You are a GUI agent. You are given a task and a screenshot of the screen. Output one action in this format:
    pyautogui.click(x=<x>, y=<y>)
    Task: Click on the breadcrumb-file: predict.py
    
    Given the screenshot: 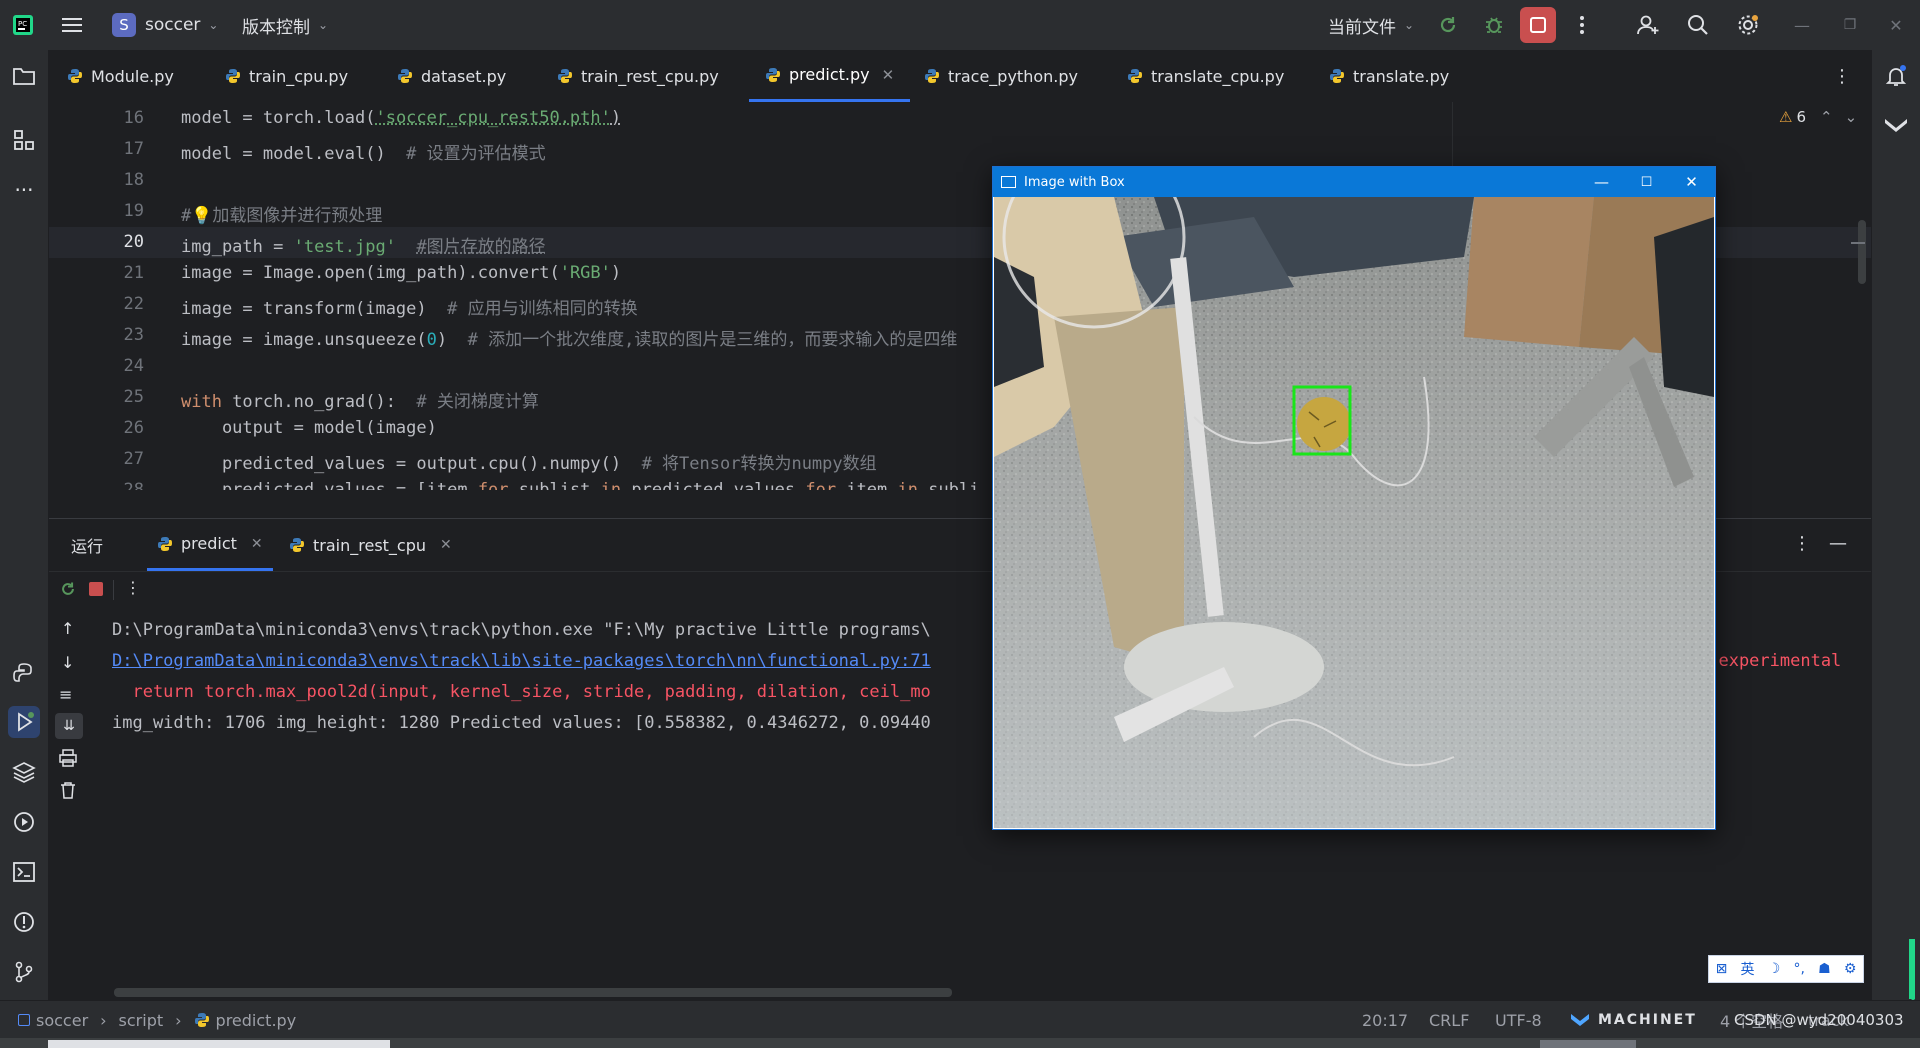 What is the action you would take?
    pyautogui.click(x=256, y=1020)
    